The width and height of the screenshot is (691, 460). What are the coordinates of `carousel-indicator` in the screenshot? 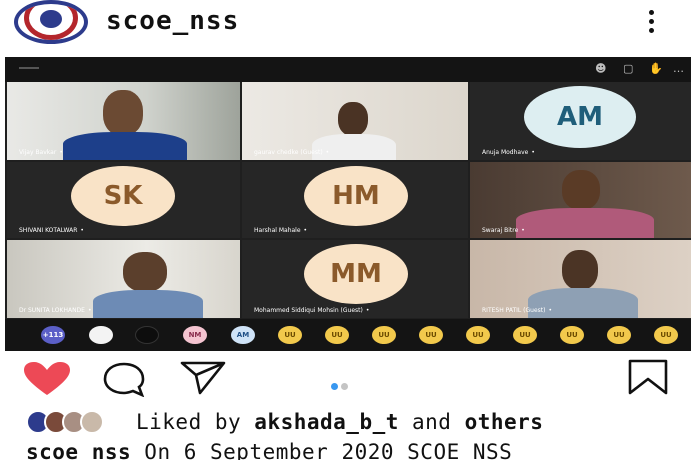 It's located at (351, 382).